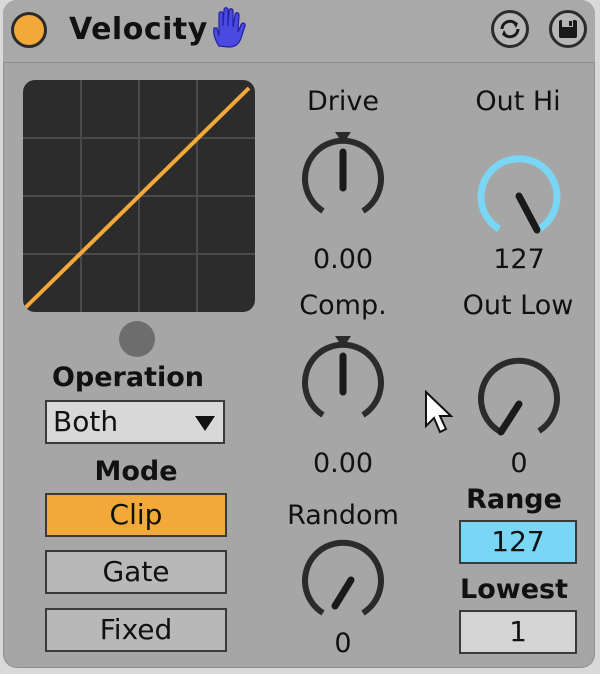  I want to click on velocity-curve-graph, so click(139, 196).